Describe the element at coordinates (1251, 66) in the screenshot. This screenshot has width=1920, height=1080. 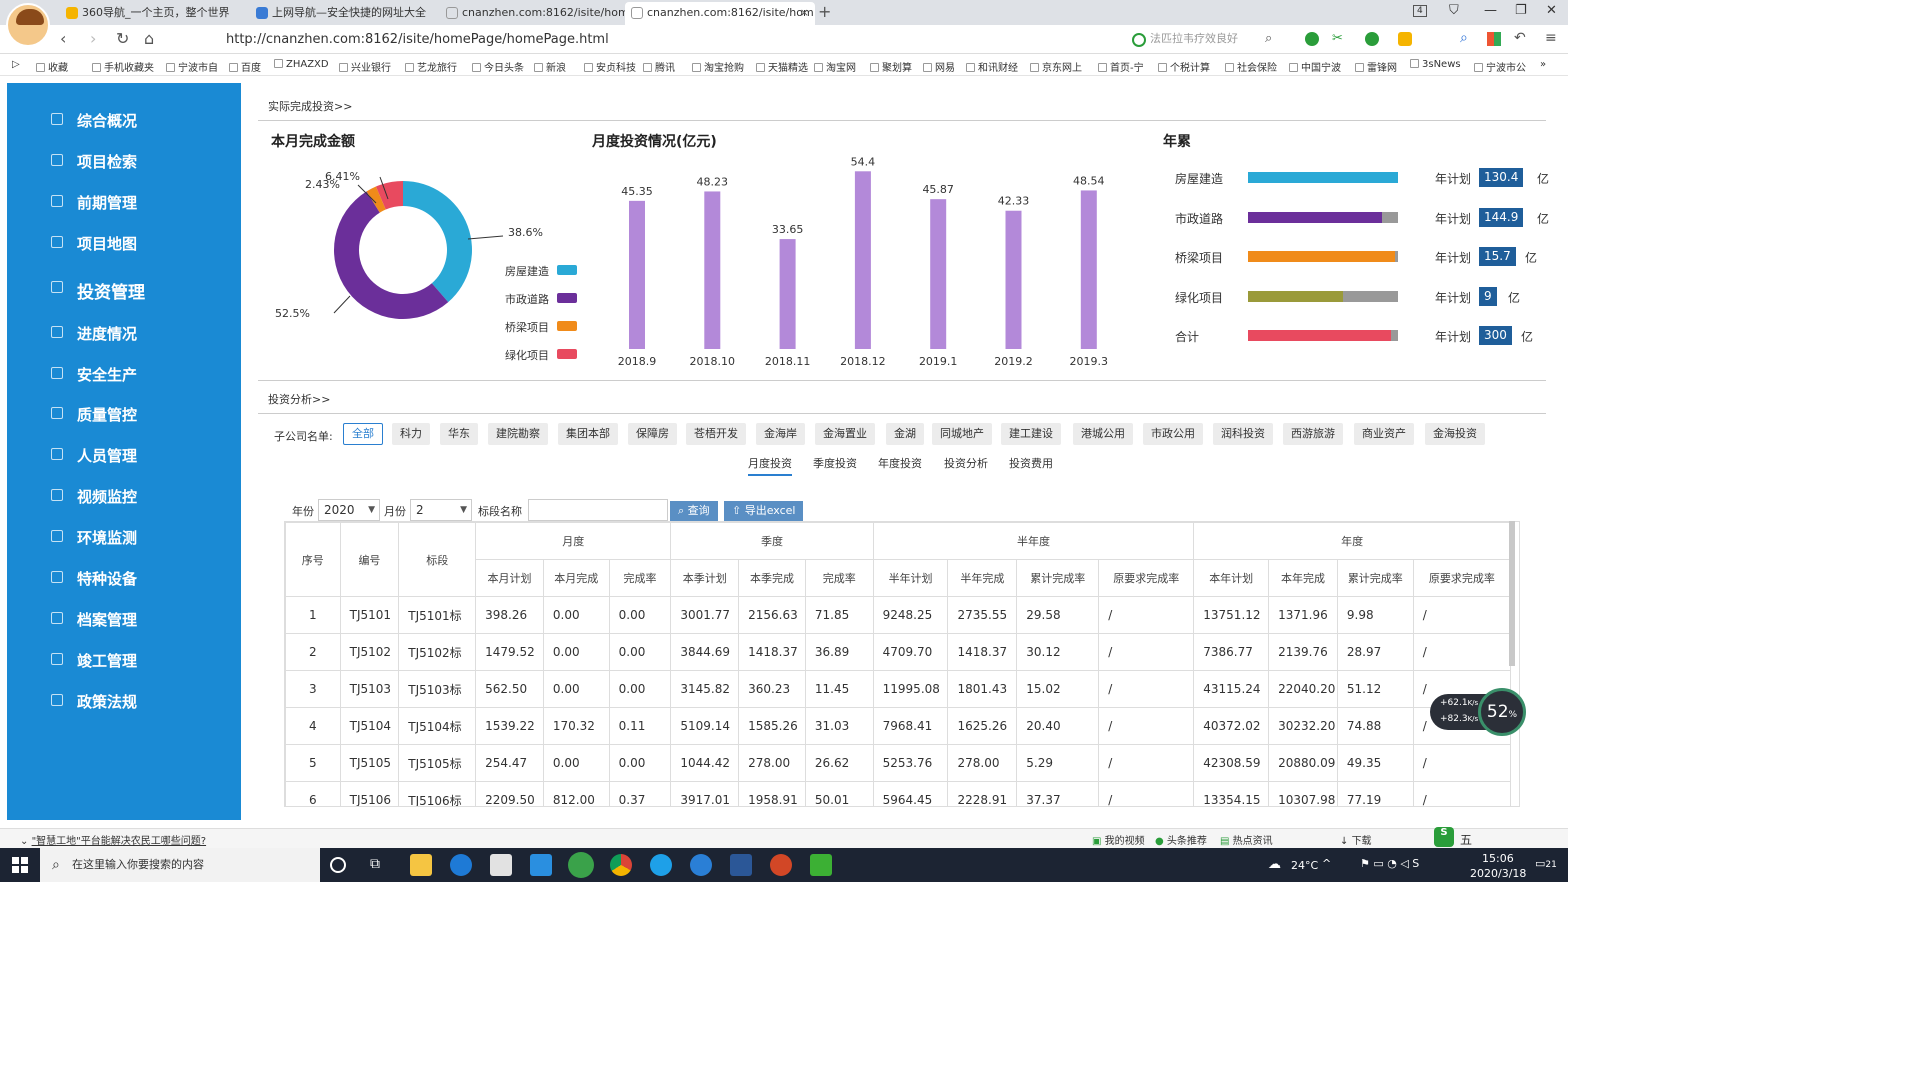
I see `bookmark-item: 社会保险` at that location.